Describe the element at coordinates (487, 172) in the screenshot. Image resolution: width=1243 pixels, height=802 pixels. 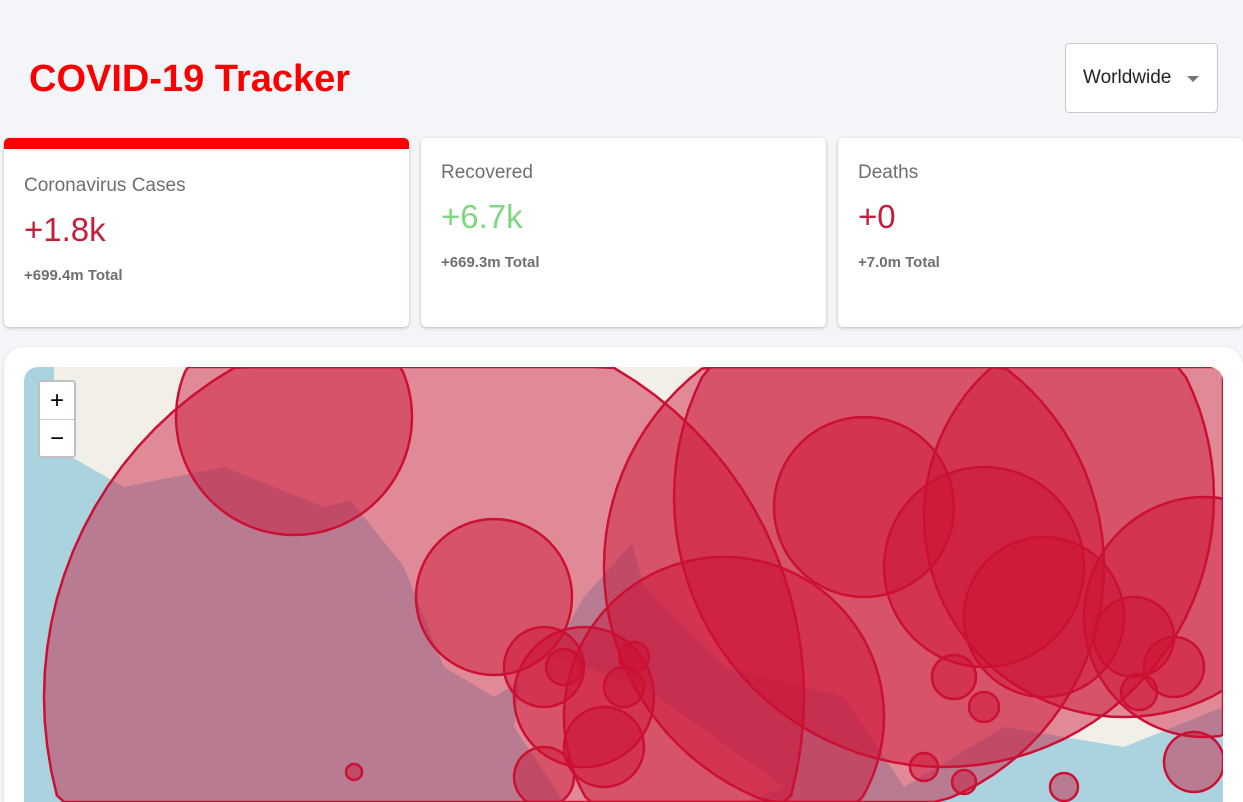
I see `card-label: Recovered` at that location.